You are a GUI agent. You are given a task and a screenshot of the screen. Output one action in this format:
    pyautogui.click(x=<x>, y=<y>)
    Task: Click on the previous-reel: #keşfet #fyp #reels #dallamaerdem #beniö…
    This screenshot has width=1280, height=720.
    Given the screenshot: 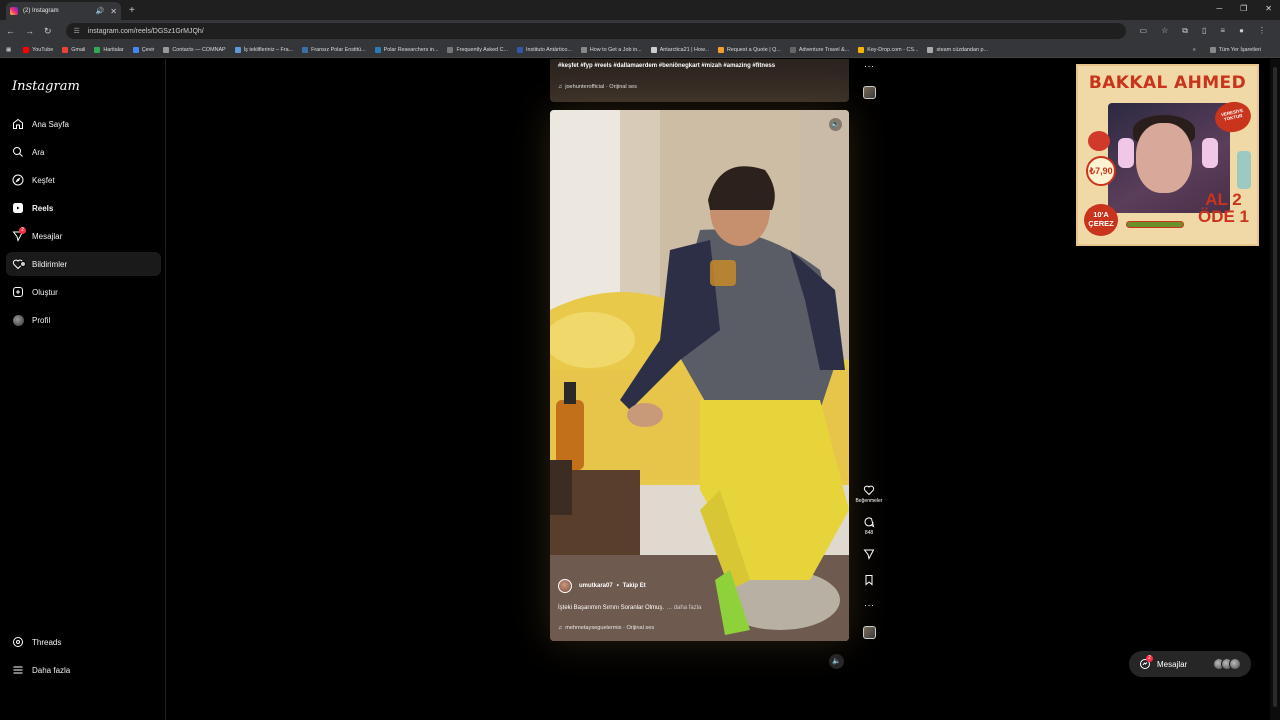 What is the action you would take?
    pyautogui.click(x=699, y=80)
    